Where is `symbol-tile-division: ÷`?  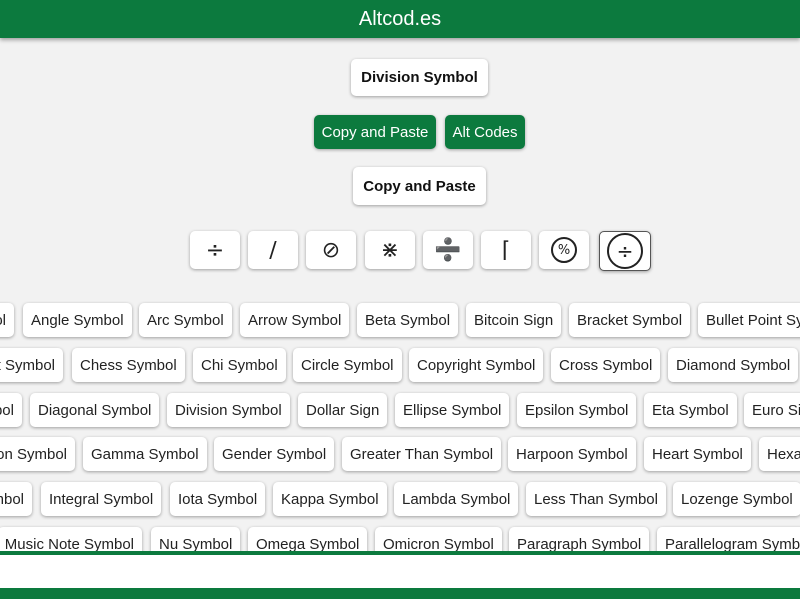
symbol-tile-division: ÷ is located at coordinates (215, 250).